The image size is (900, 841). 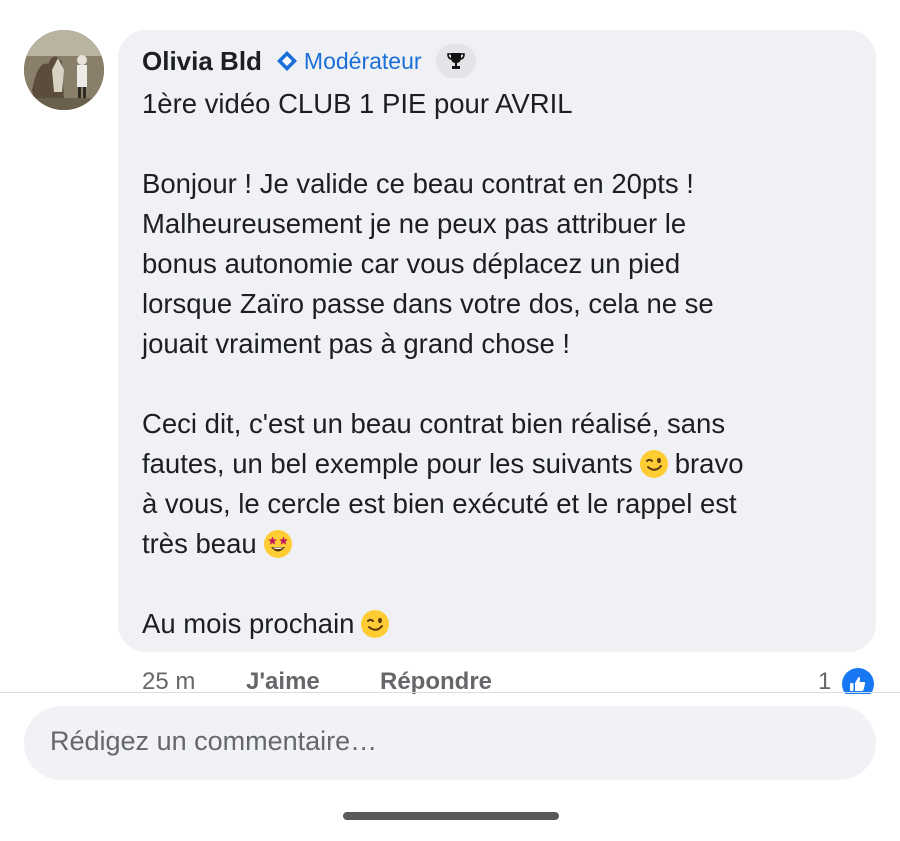 What do you see at coordinates (356, 343) in the screenshot?
I see `comment-line: jouait vraiment pas à grand chose !` at bounding box center [356, 343].